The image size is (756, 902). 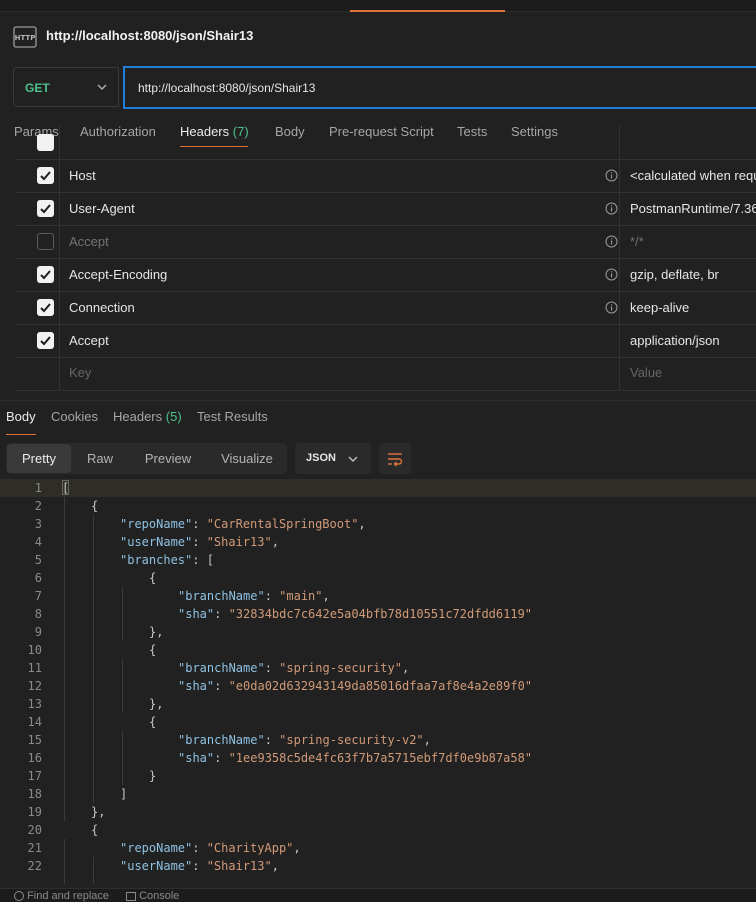 What do you see at coordinates (674, 274) in the screenshot?
I see `header-value: gzip, deflate, br` at bounding box center [674, 274].